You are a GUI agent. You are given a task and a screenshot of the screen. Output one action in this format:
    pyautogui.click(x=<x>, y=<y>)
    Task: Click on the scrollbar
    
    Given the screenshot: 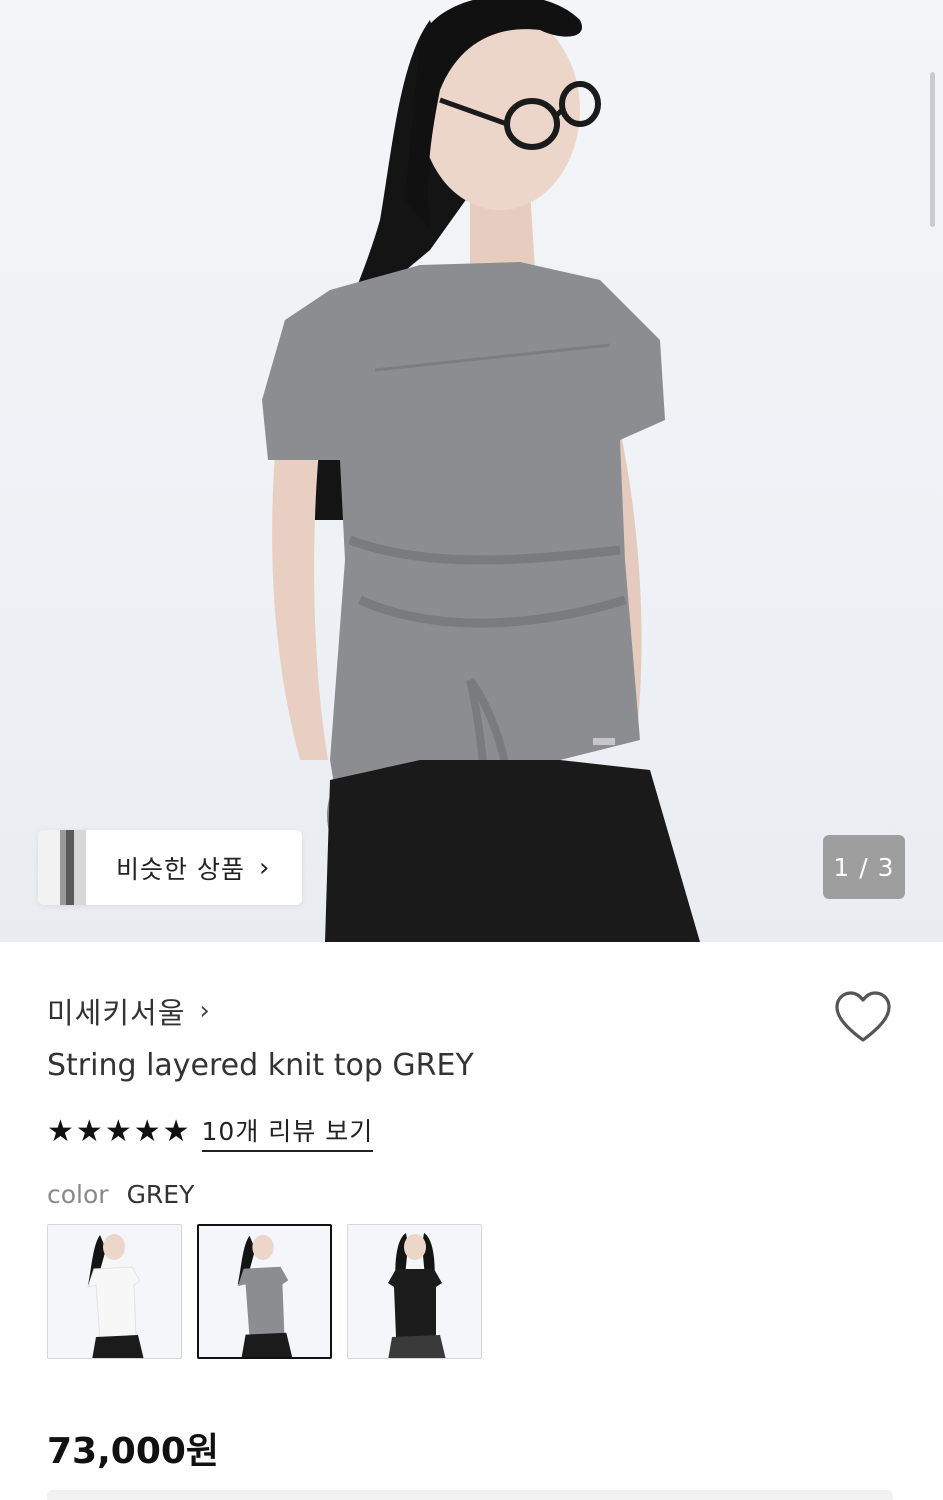 What is the action you would take?
    pyautogui.click(x=932, y=149)
    